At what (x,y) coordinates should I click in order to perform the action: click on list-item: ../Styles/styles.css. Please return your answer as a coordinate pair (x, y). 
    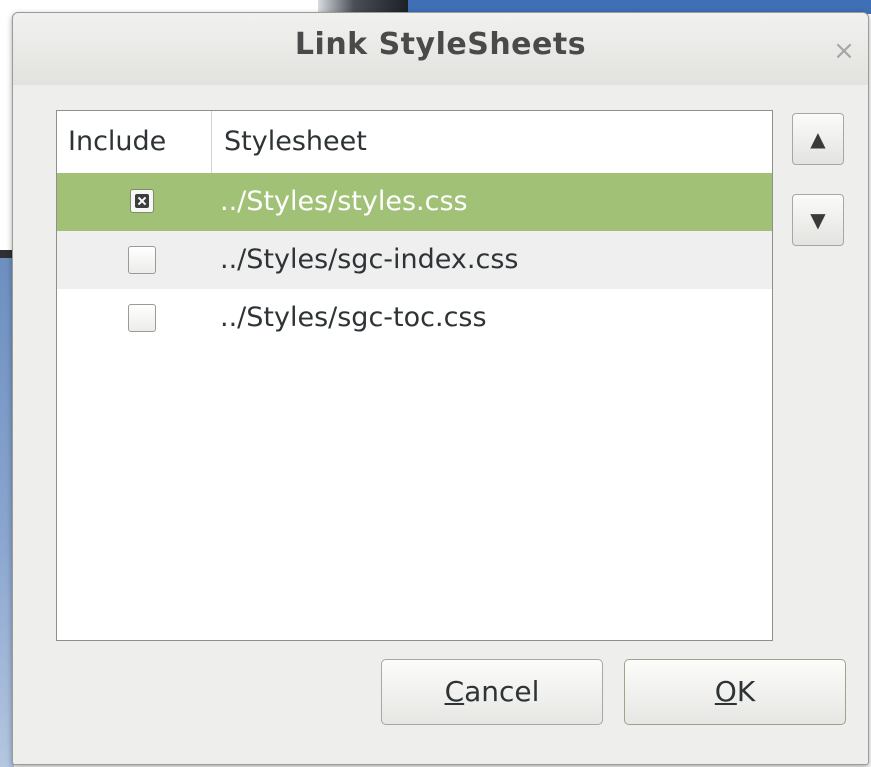
    Looking at the image, I should click on (414, 202).